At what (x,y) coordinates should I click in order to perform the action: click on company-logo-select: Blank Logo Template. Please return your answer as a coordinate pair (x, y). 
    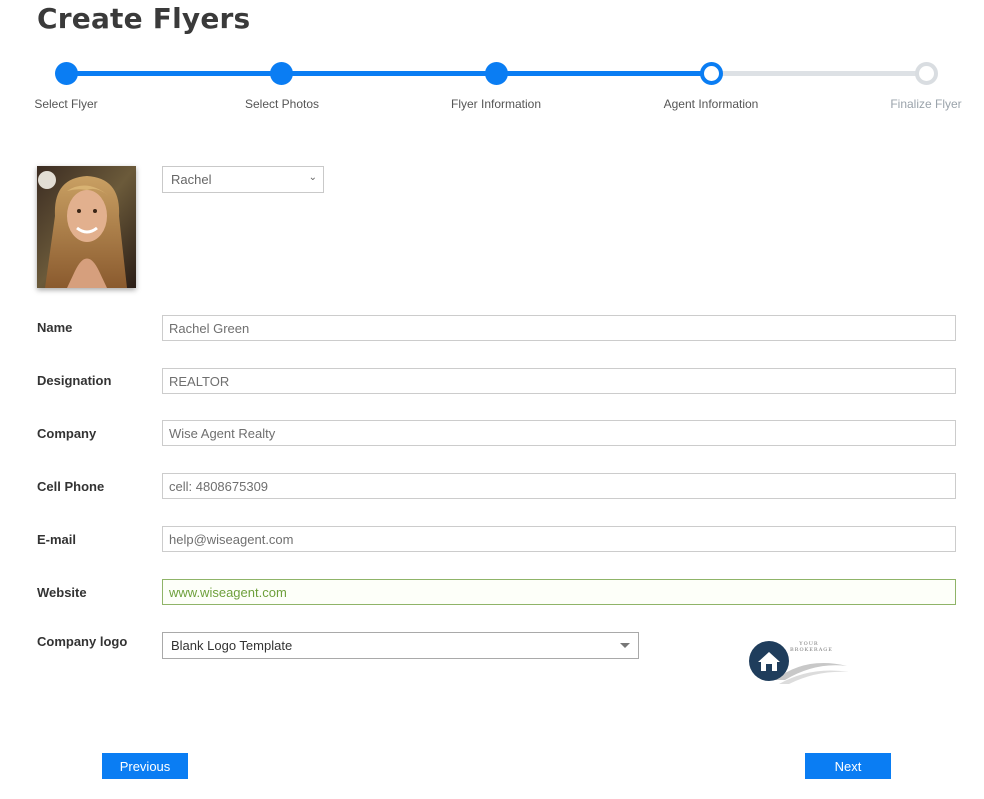
    Looking at the image, I should click on (400, 645).